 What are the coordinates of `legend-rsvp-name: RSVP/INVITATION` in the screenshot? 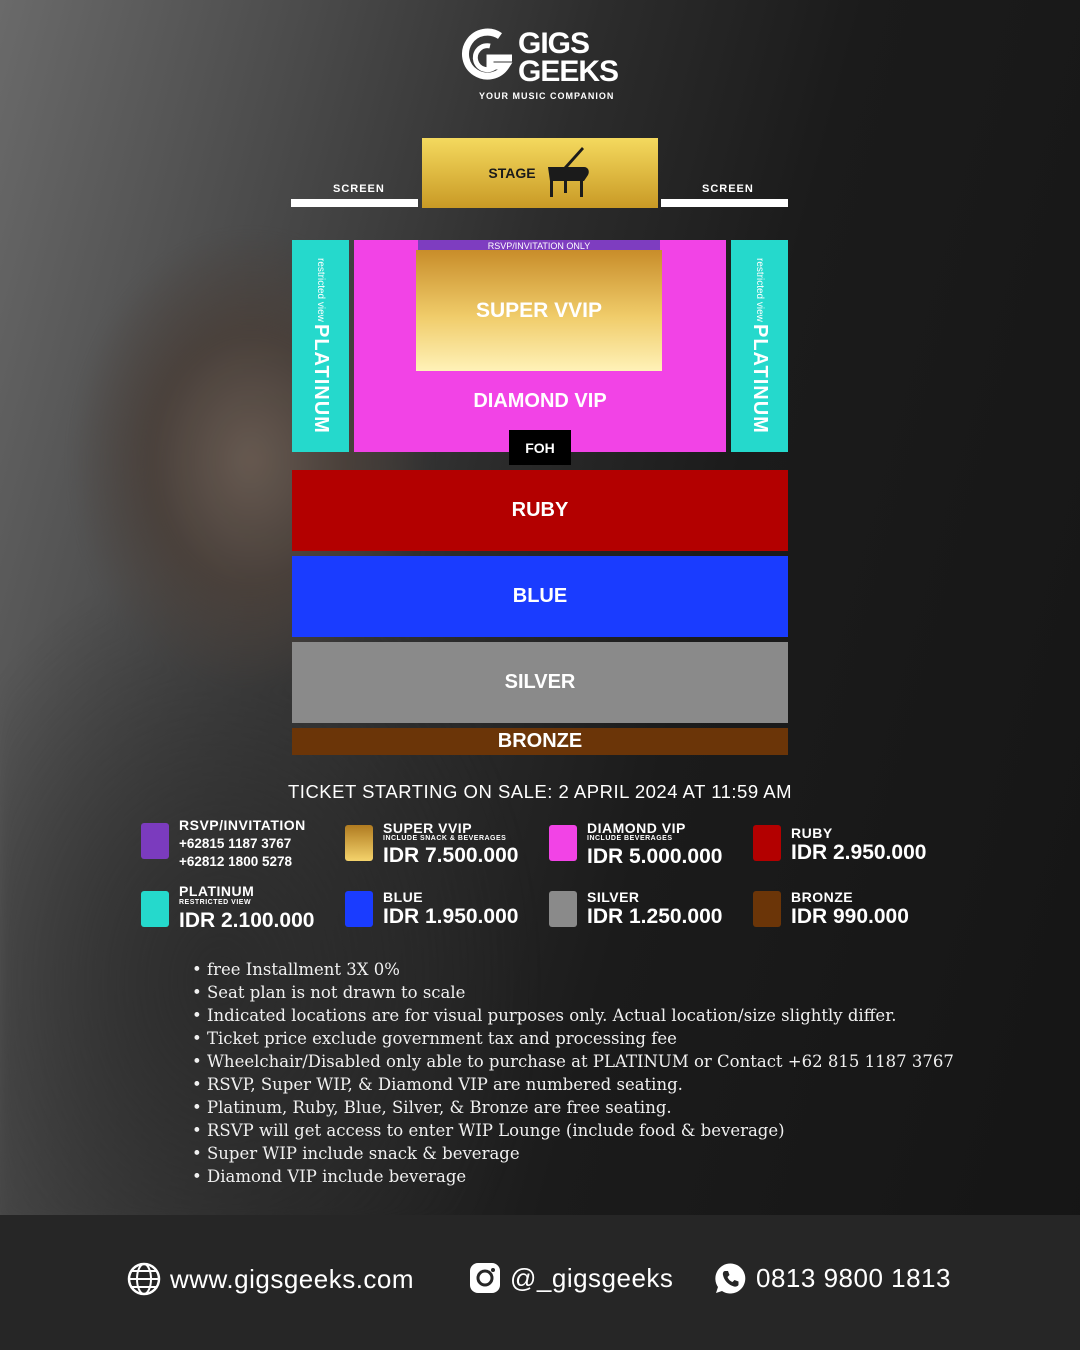 It's located at (242, 825).